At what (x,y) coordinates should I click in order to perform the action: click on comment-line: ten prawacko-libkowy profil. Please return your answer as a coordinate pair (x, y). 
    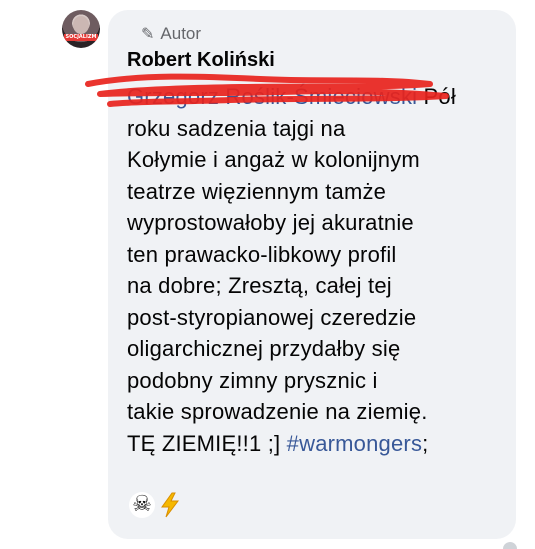
    Looking at the image, I should click on (262, 254).